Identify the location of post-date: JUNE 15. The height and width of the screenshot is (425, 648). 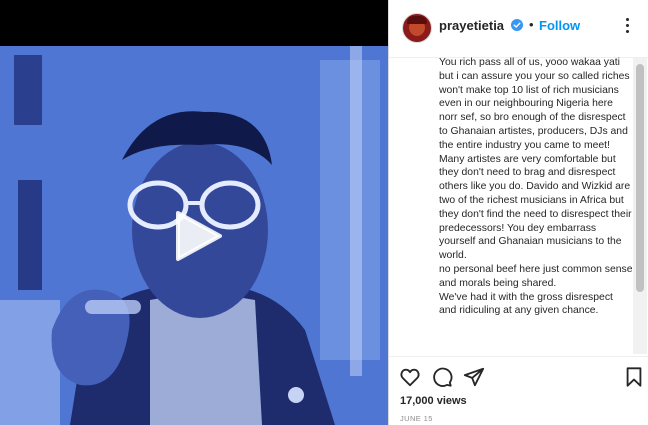
(416, 418).